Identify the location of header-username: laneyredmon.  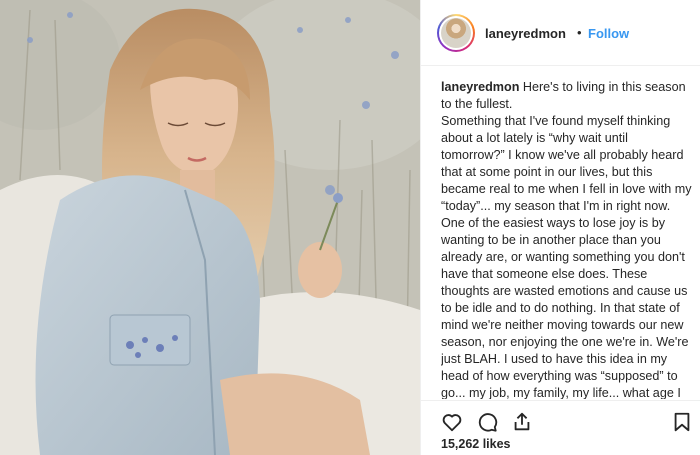
(525, 33).